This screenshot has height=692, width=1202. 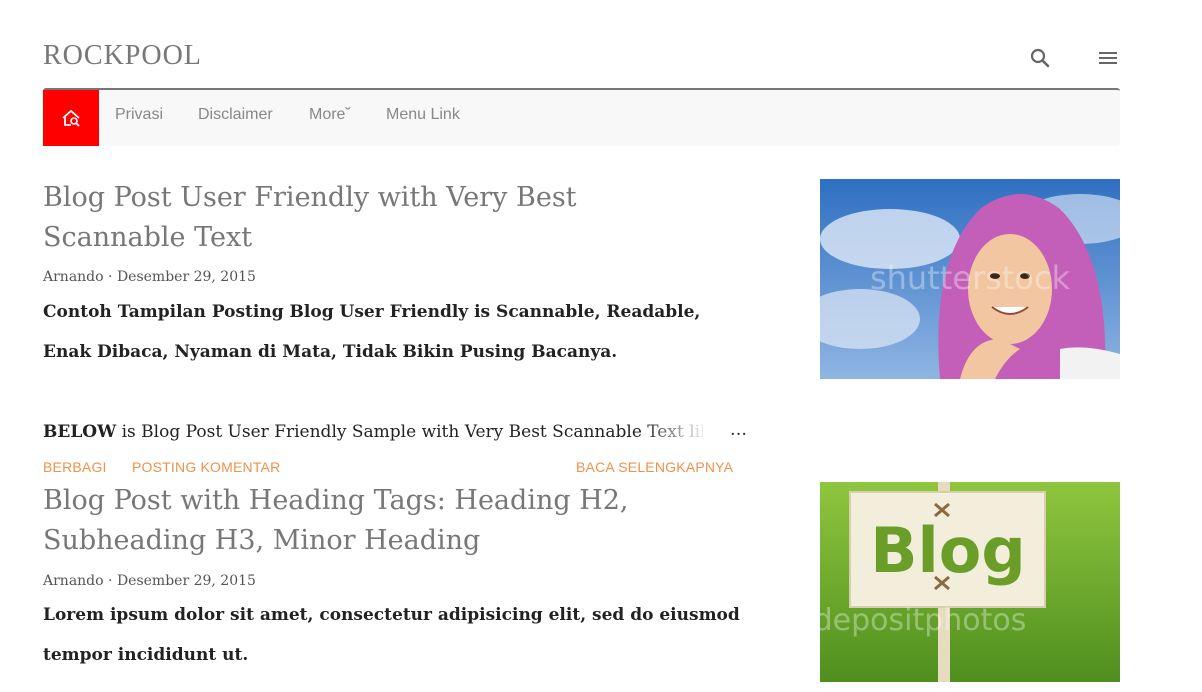 What do you see at coordinates (122, 56) in the screenshot?
I see `site-title: ROCKPOOL` at bounding box center [122, 56].